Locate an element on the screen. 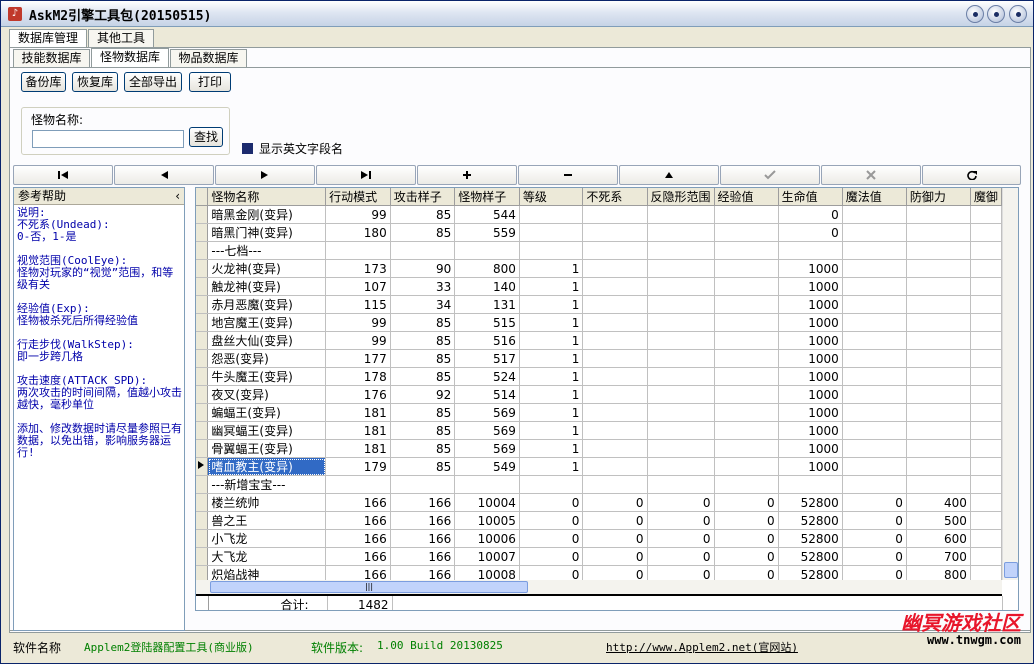 The image size is (1034, 664). cell-name: 盘丝大仙(变异) is located at coordinates (267, 340).